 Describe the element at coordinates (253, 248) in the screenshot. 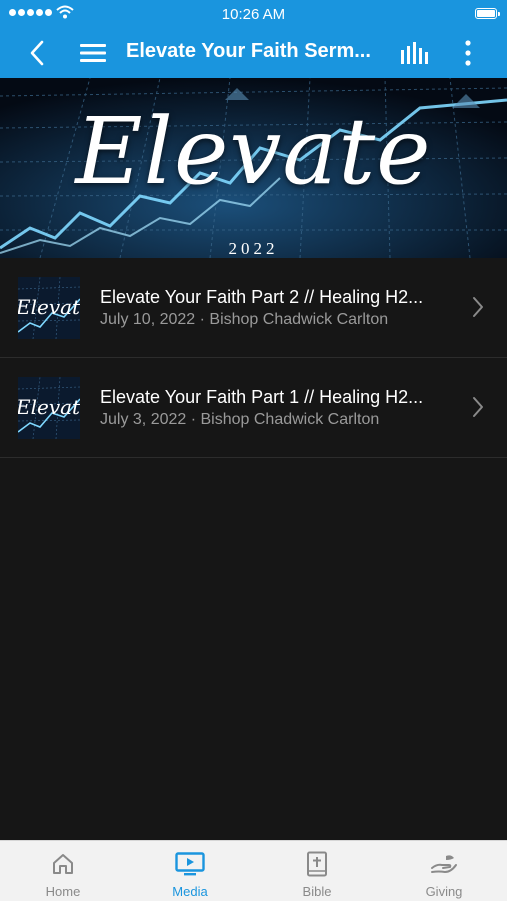

I see `banner-year: 2022` at that location.